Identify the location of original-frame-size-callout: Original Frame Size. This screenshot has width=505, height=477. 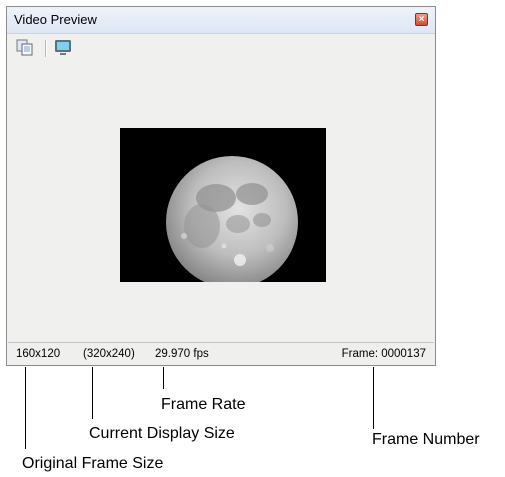
(93, 463).